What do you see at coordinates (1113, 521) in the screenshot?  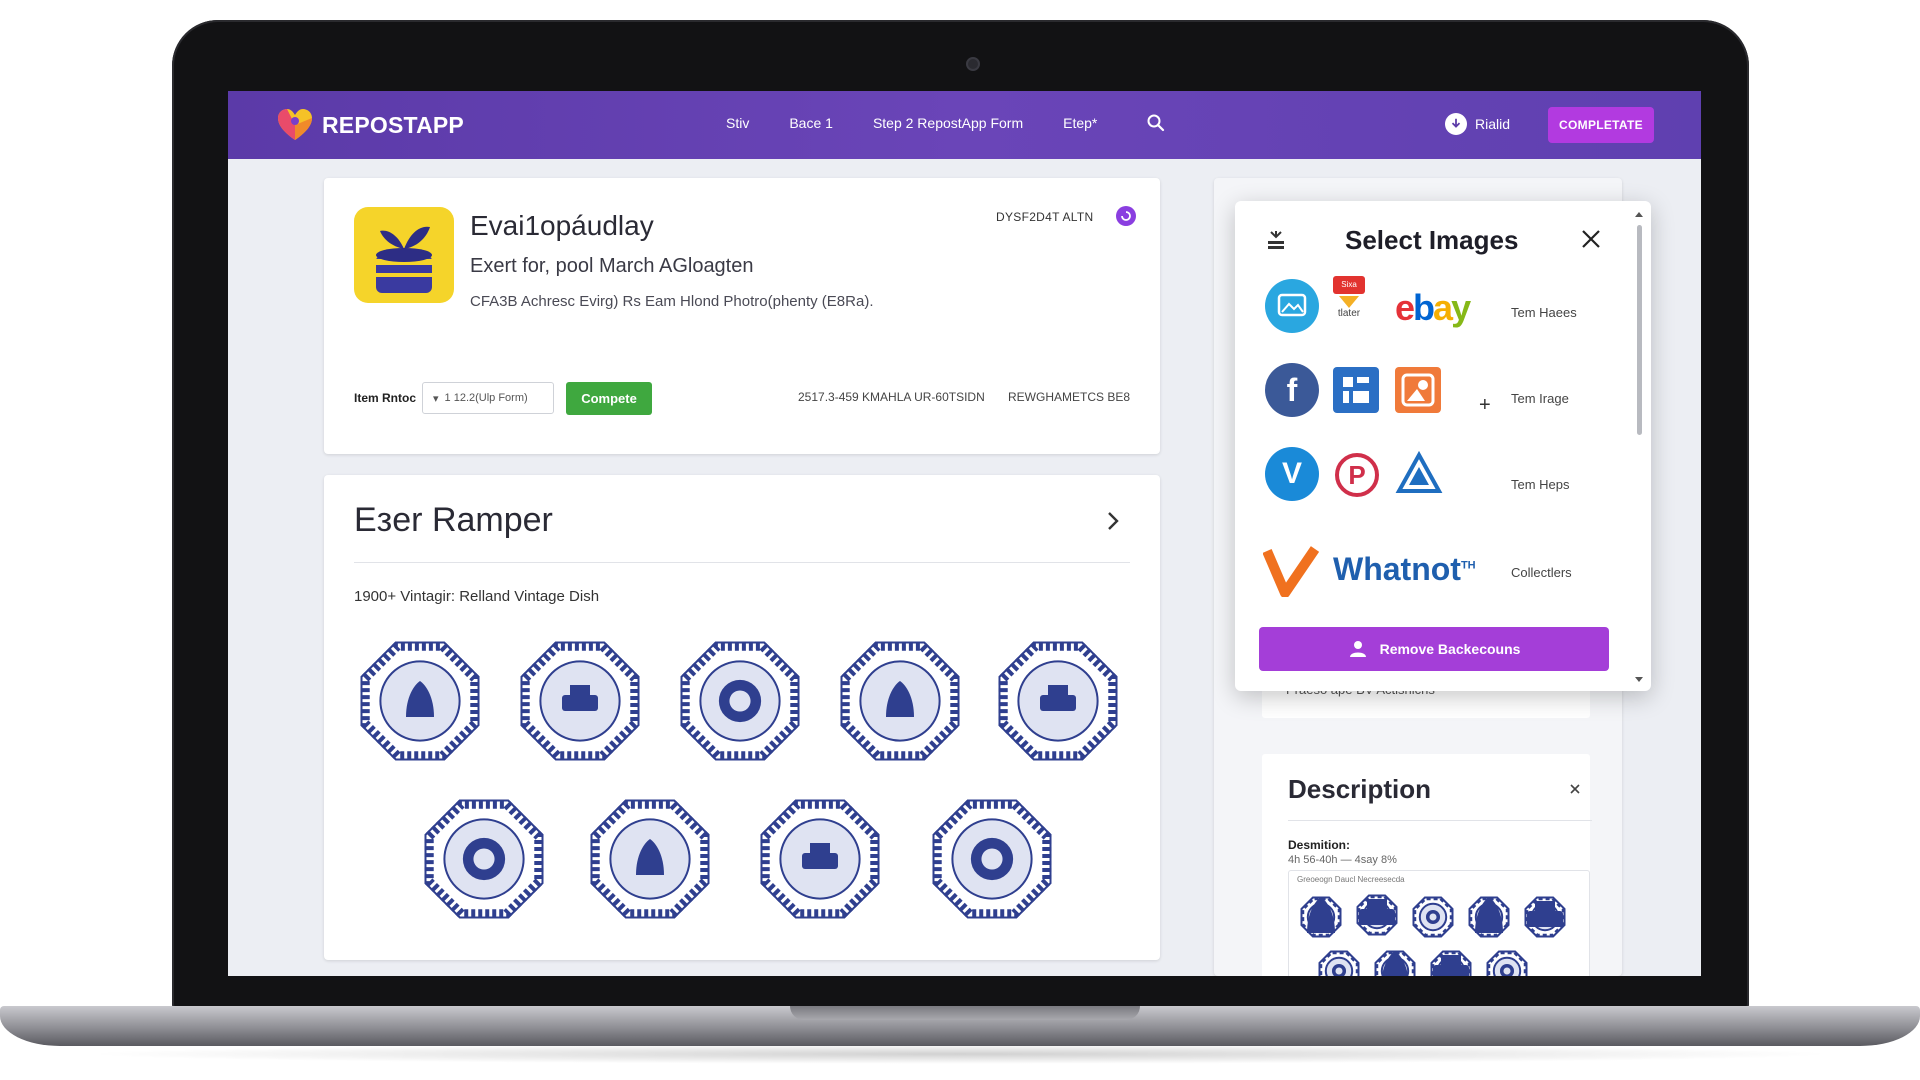 I see `chevron-right-icon` at bounding box center [1113, 521].